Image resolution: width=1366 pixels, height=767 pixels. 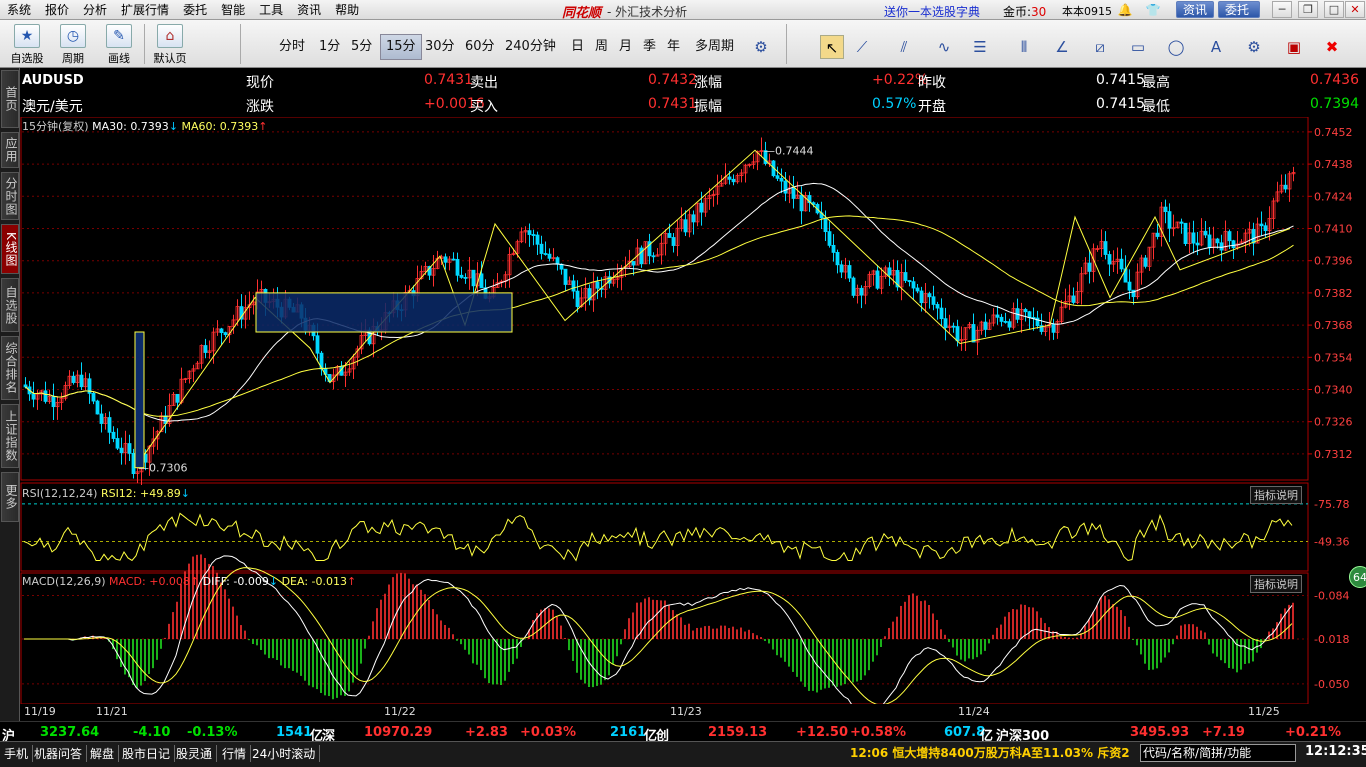 I want to click on period-5: 60分, so click(x=480, y=47).